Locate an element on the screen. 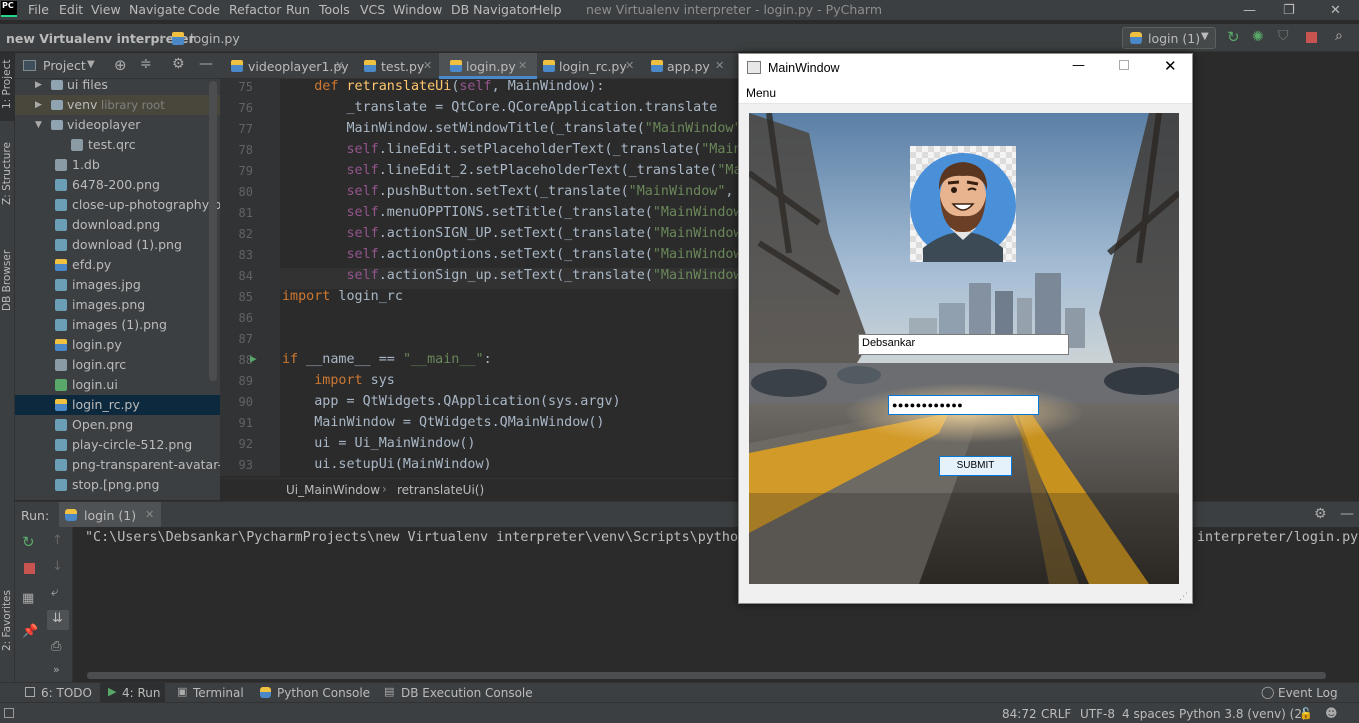 Image resolution: width=1359 pixels, height=723 pixels. menu-window: Window is located at coordinates (417, 9).